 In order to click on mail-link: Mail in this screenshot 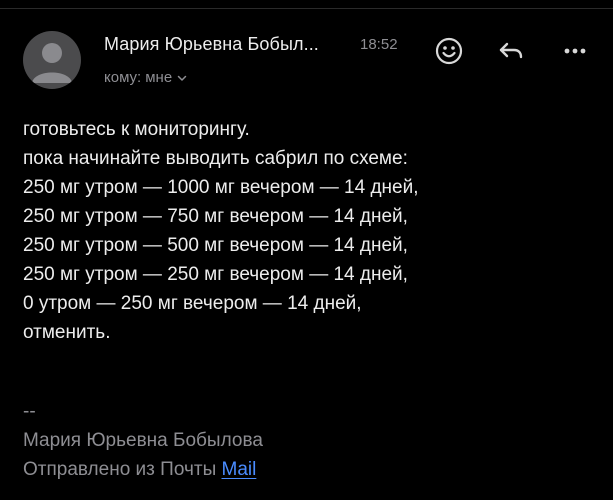, I will do `click(239, 469)`.